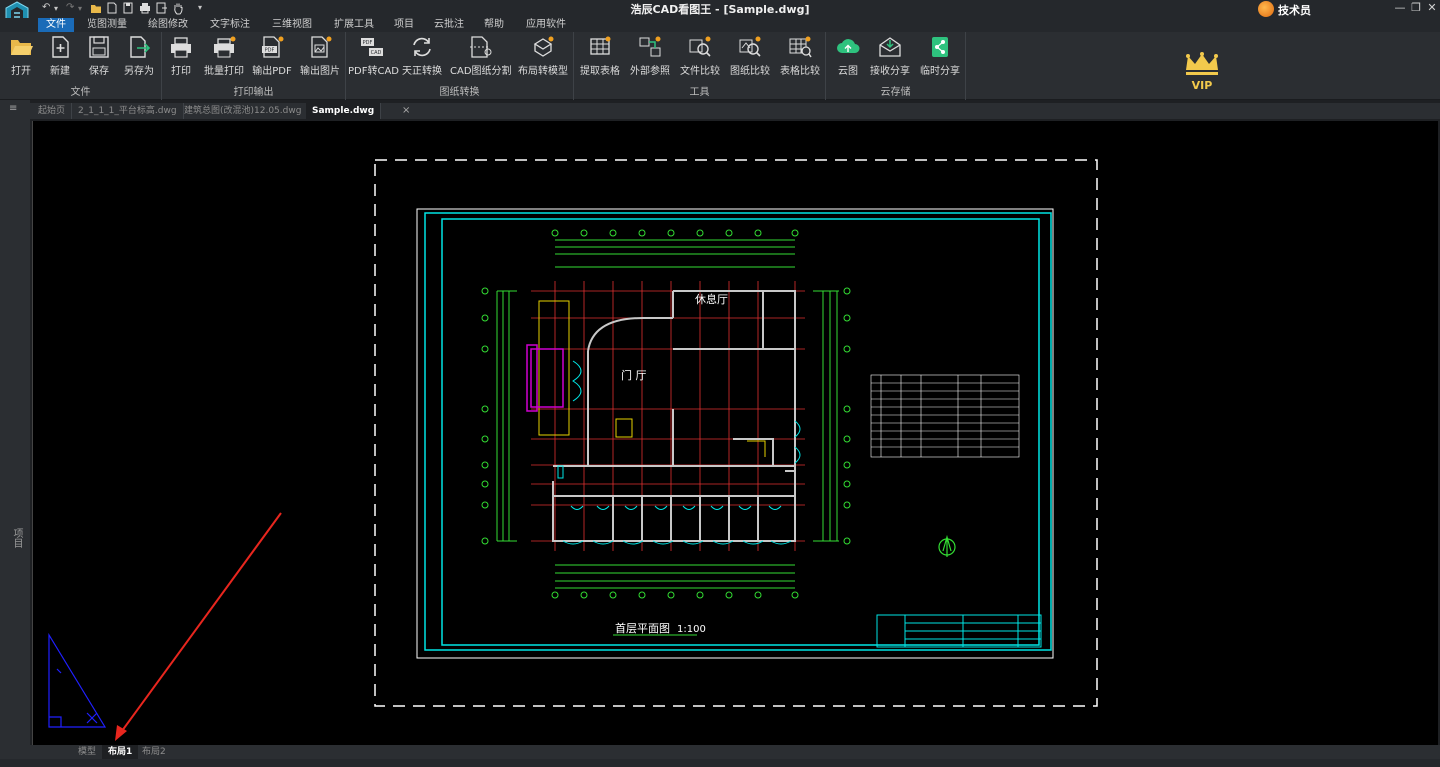 This screenshot has height=767, width=1440. What do you see at coordinates (22, 47) in the screenshot?
I see `folder-open-icon` at bounding box center [22, 47].